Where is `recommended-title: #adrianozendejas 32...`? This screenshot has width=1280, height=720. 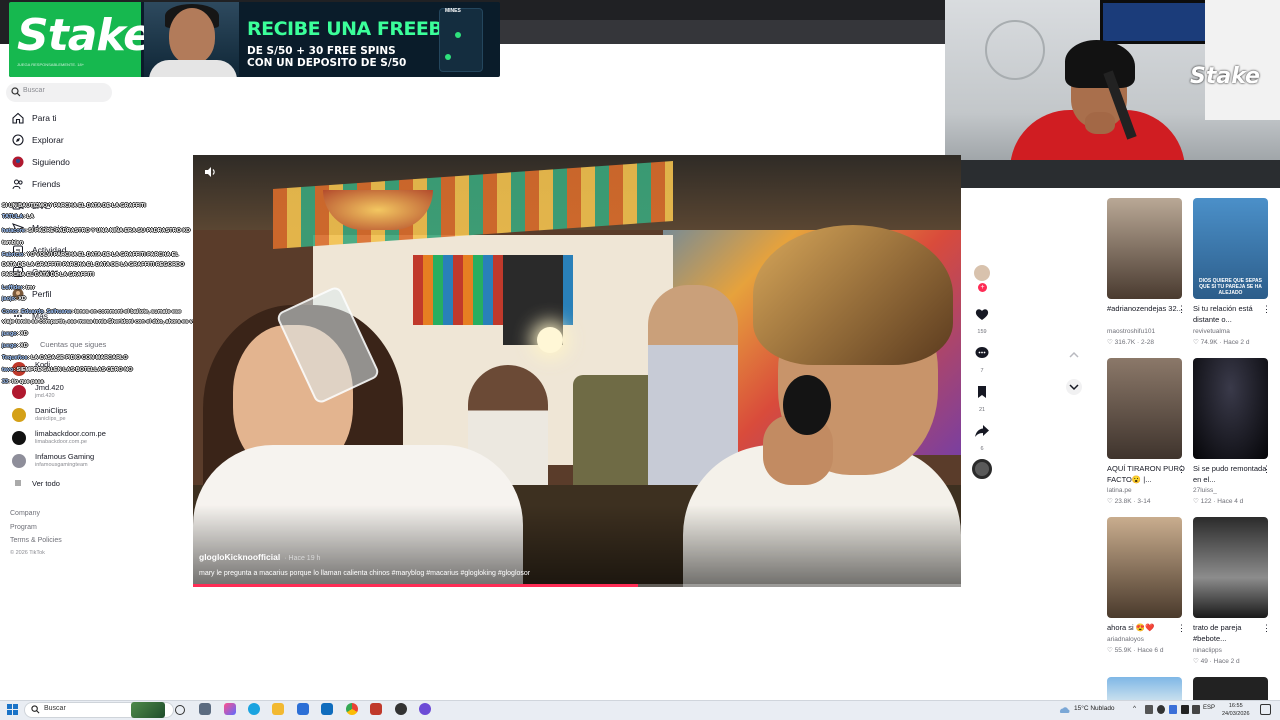
recommended-title: #adrianozendejas 32... is located at coordinates (1147, 309).